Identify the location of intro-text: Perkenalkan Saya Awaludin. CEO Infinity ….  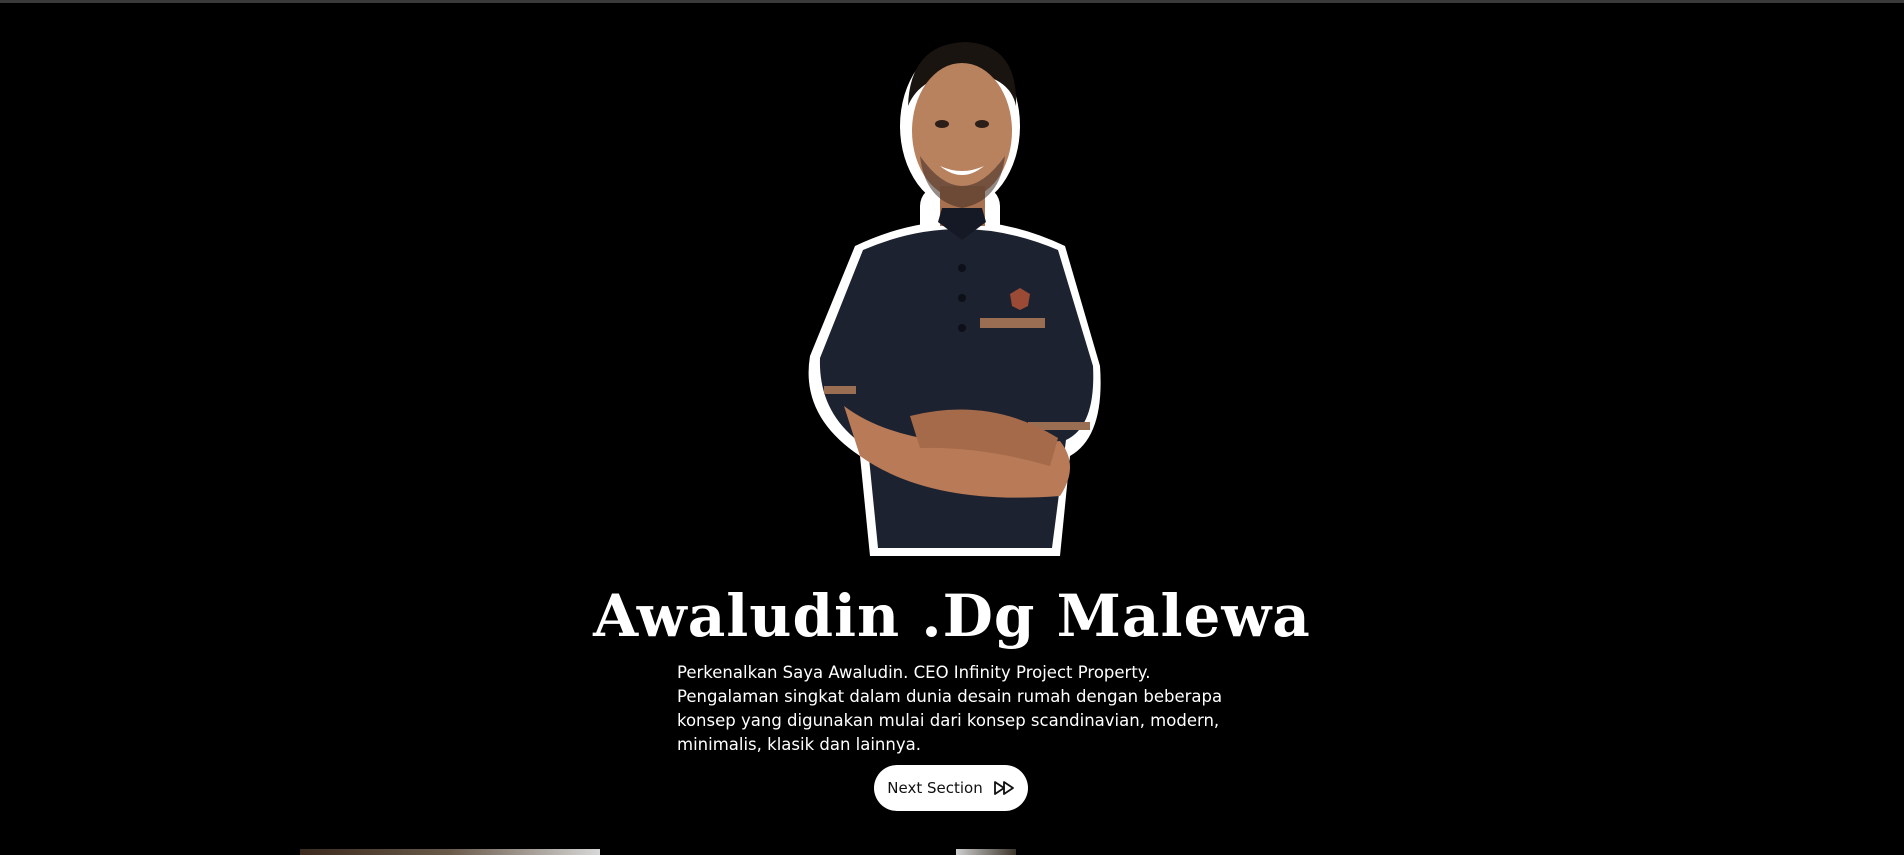
(950, 708).